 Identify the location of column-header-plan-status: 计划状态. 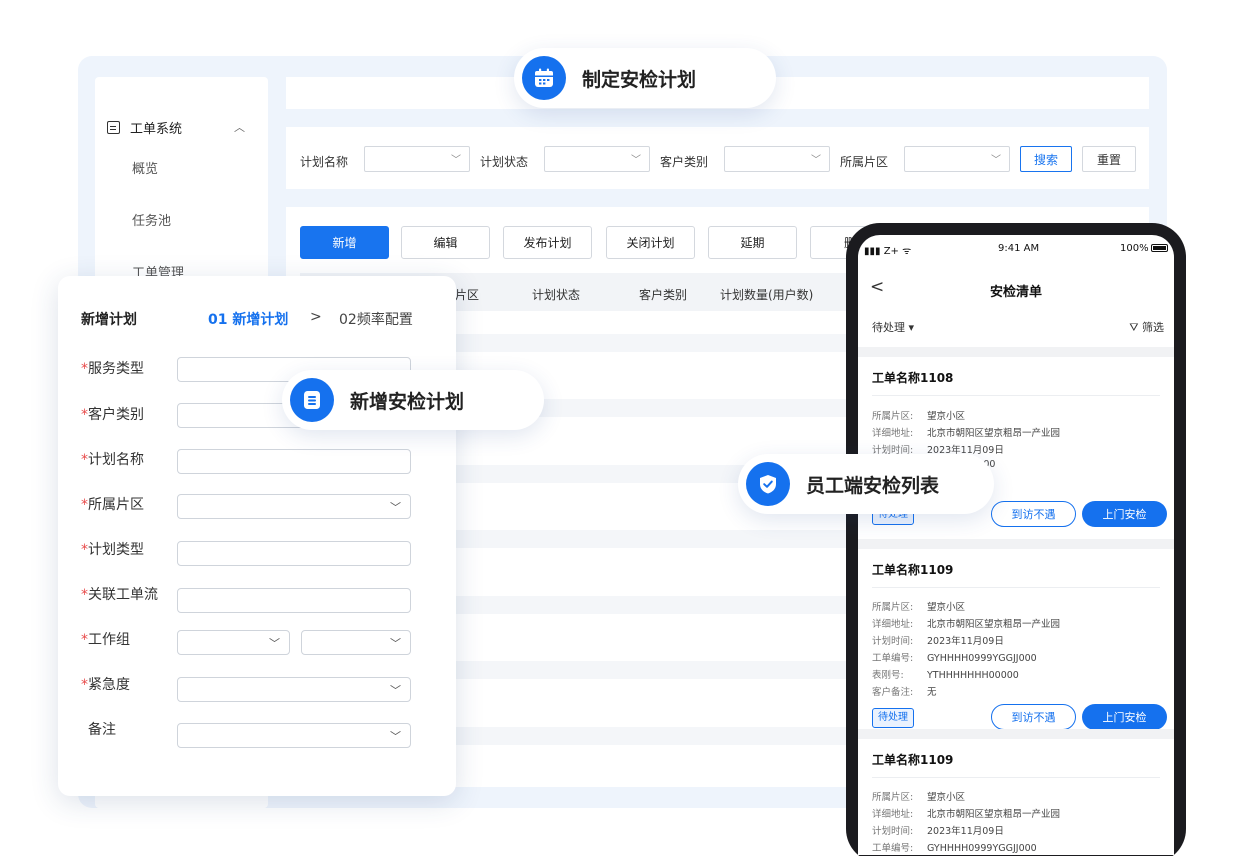
(556, 295).